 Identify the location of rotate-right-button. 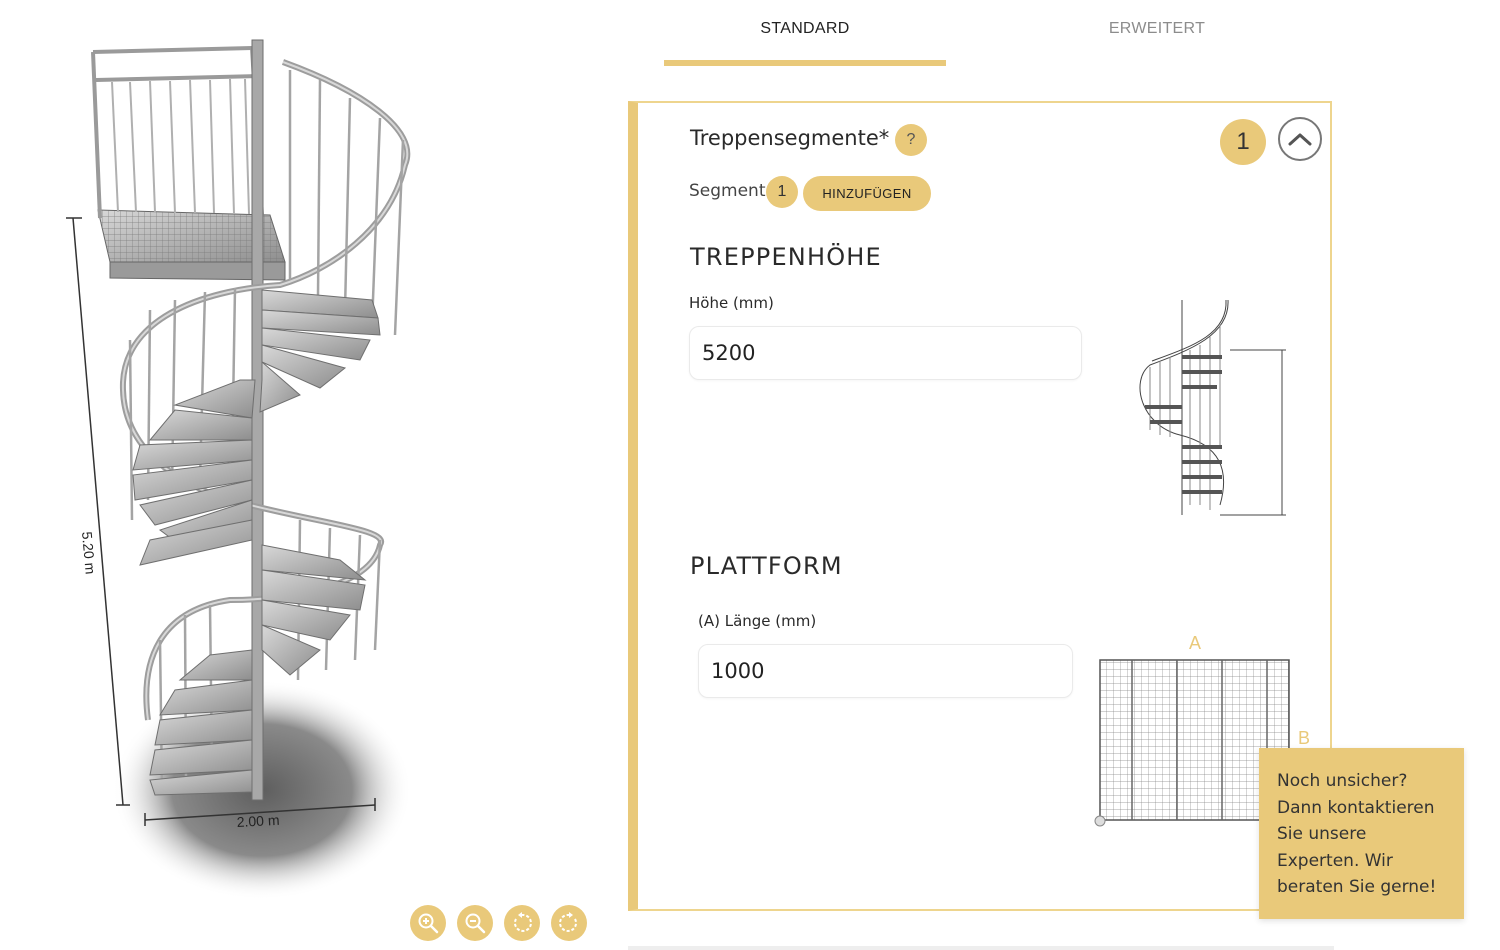
(569, 923).